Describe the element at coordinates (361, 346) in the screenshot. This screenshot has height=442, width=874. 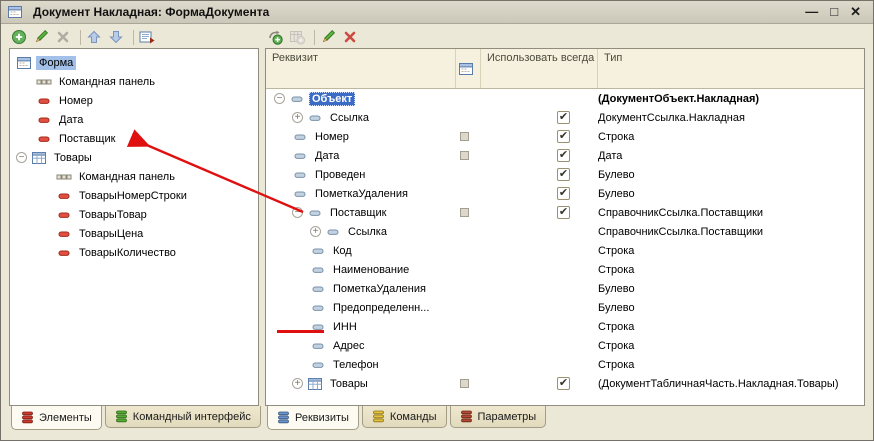
I see `attribute-name-cell: Адрес` at that location.